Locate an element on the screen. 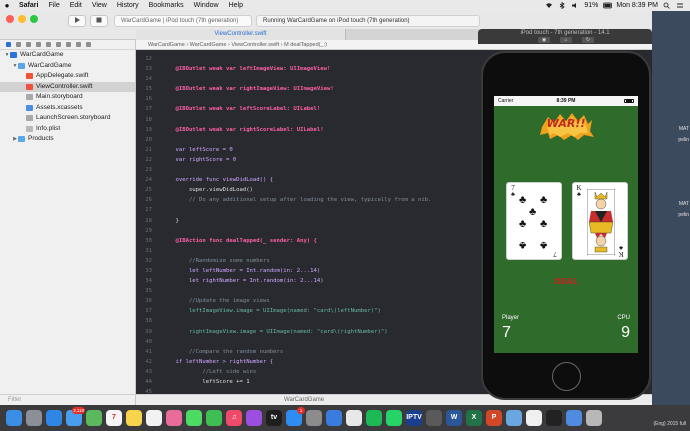 Image resolution: width=690 pixels, height=431 pixels. wifi-icon is located at coordinates (549, 5).